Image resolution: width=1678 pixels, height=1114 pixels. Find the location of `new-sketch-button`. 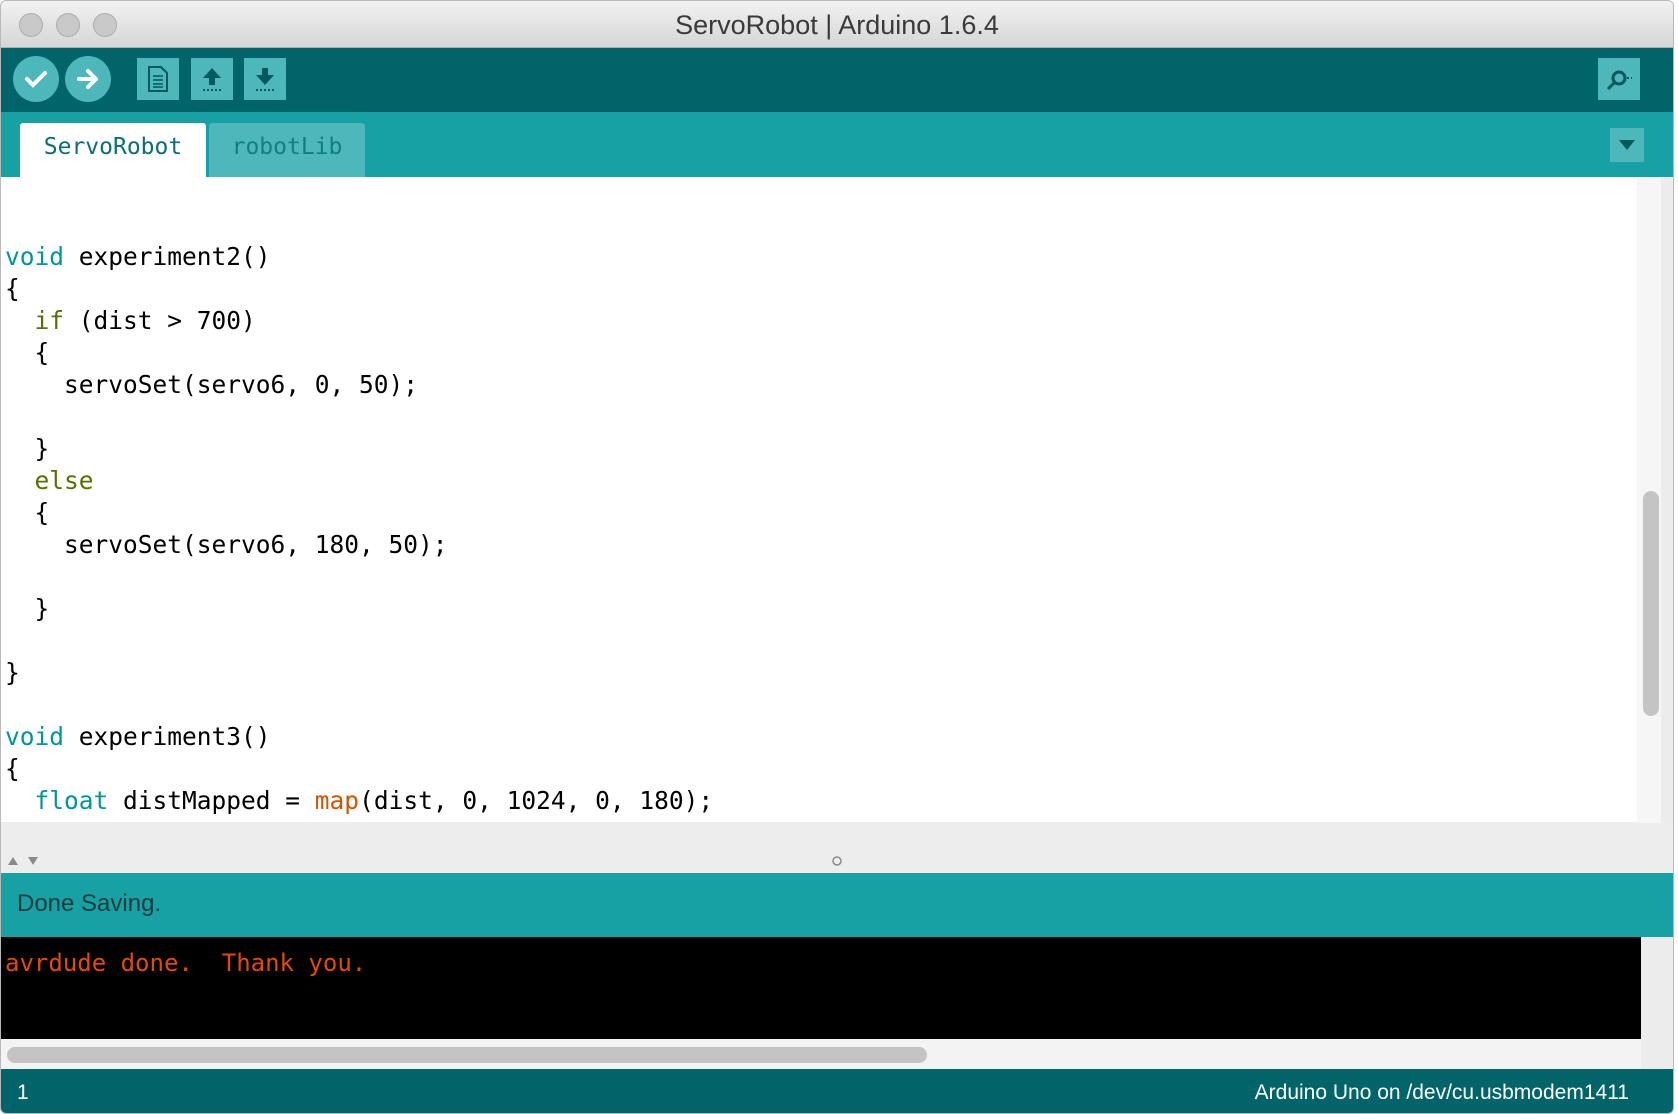

new-sketch-button is located at coordinates (158, 79).